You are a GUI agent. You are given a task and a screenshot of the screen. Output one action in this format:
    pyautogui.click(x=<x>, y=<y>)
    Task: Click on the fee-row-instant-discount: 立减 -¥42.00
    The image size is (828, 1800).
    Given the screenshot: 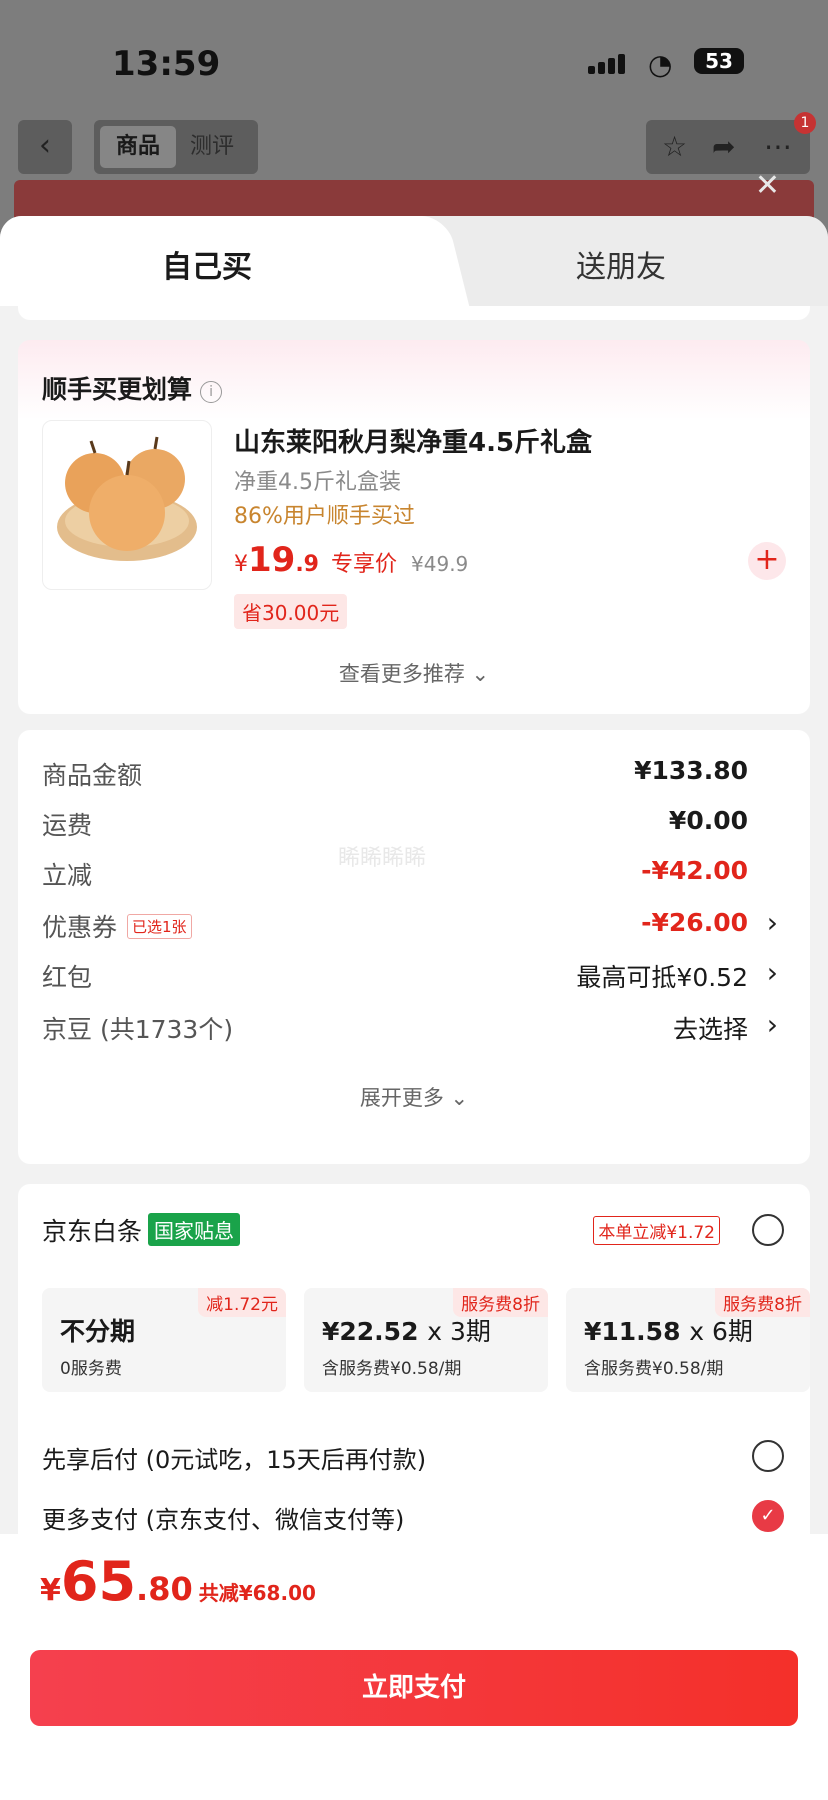 What is the action you would take?
    pyautogui.click(x=410, y=876)
    